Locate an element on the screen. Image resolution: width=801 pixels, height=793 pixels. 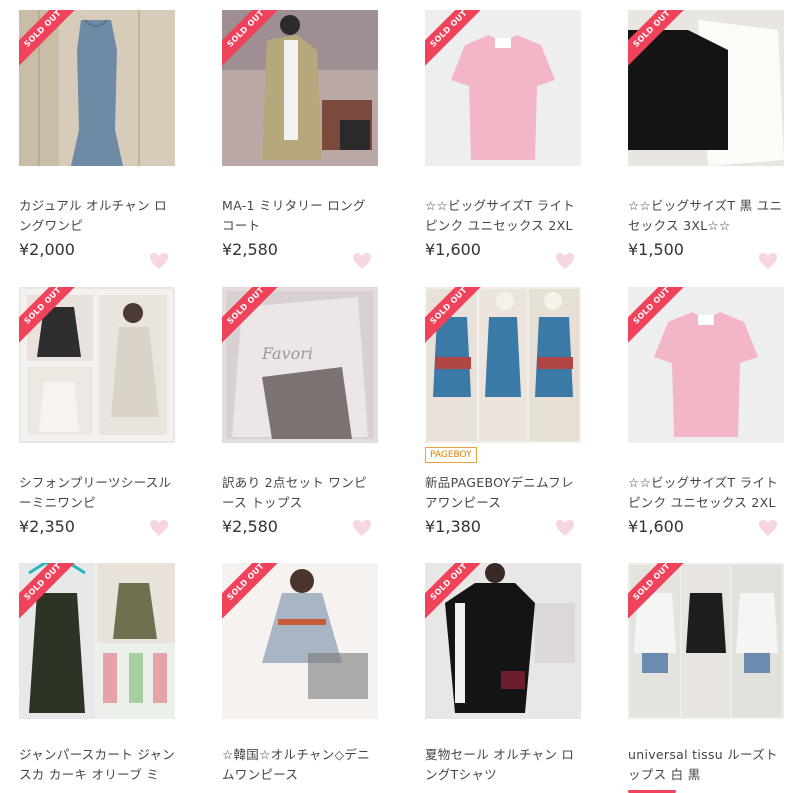
product-thumbnail: Favori SOLD OUT is located at coordinates (300, 365).